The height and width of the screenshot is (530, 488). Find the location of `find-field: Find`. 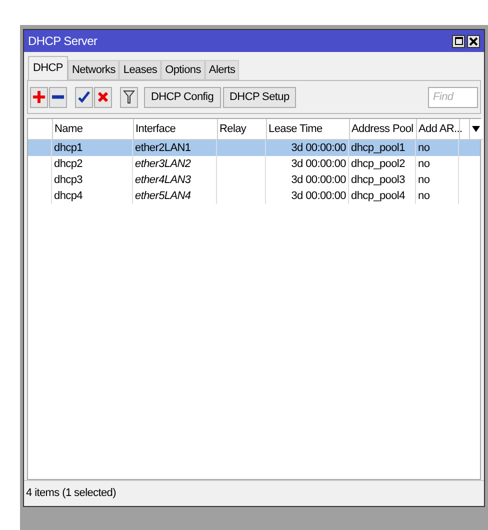

find-field: Find is located at coordinates (453, 97).